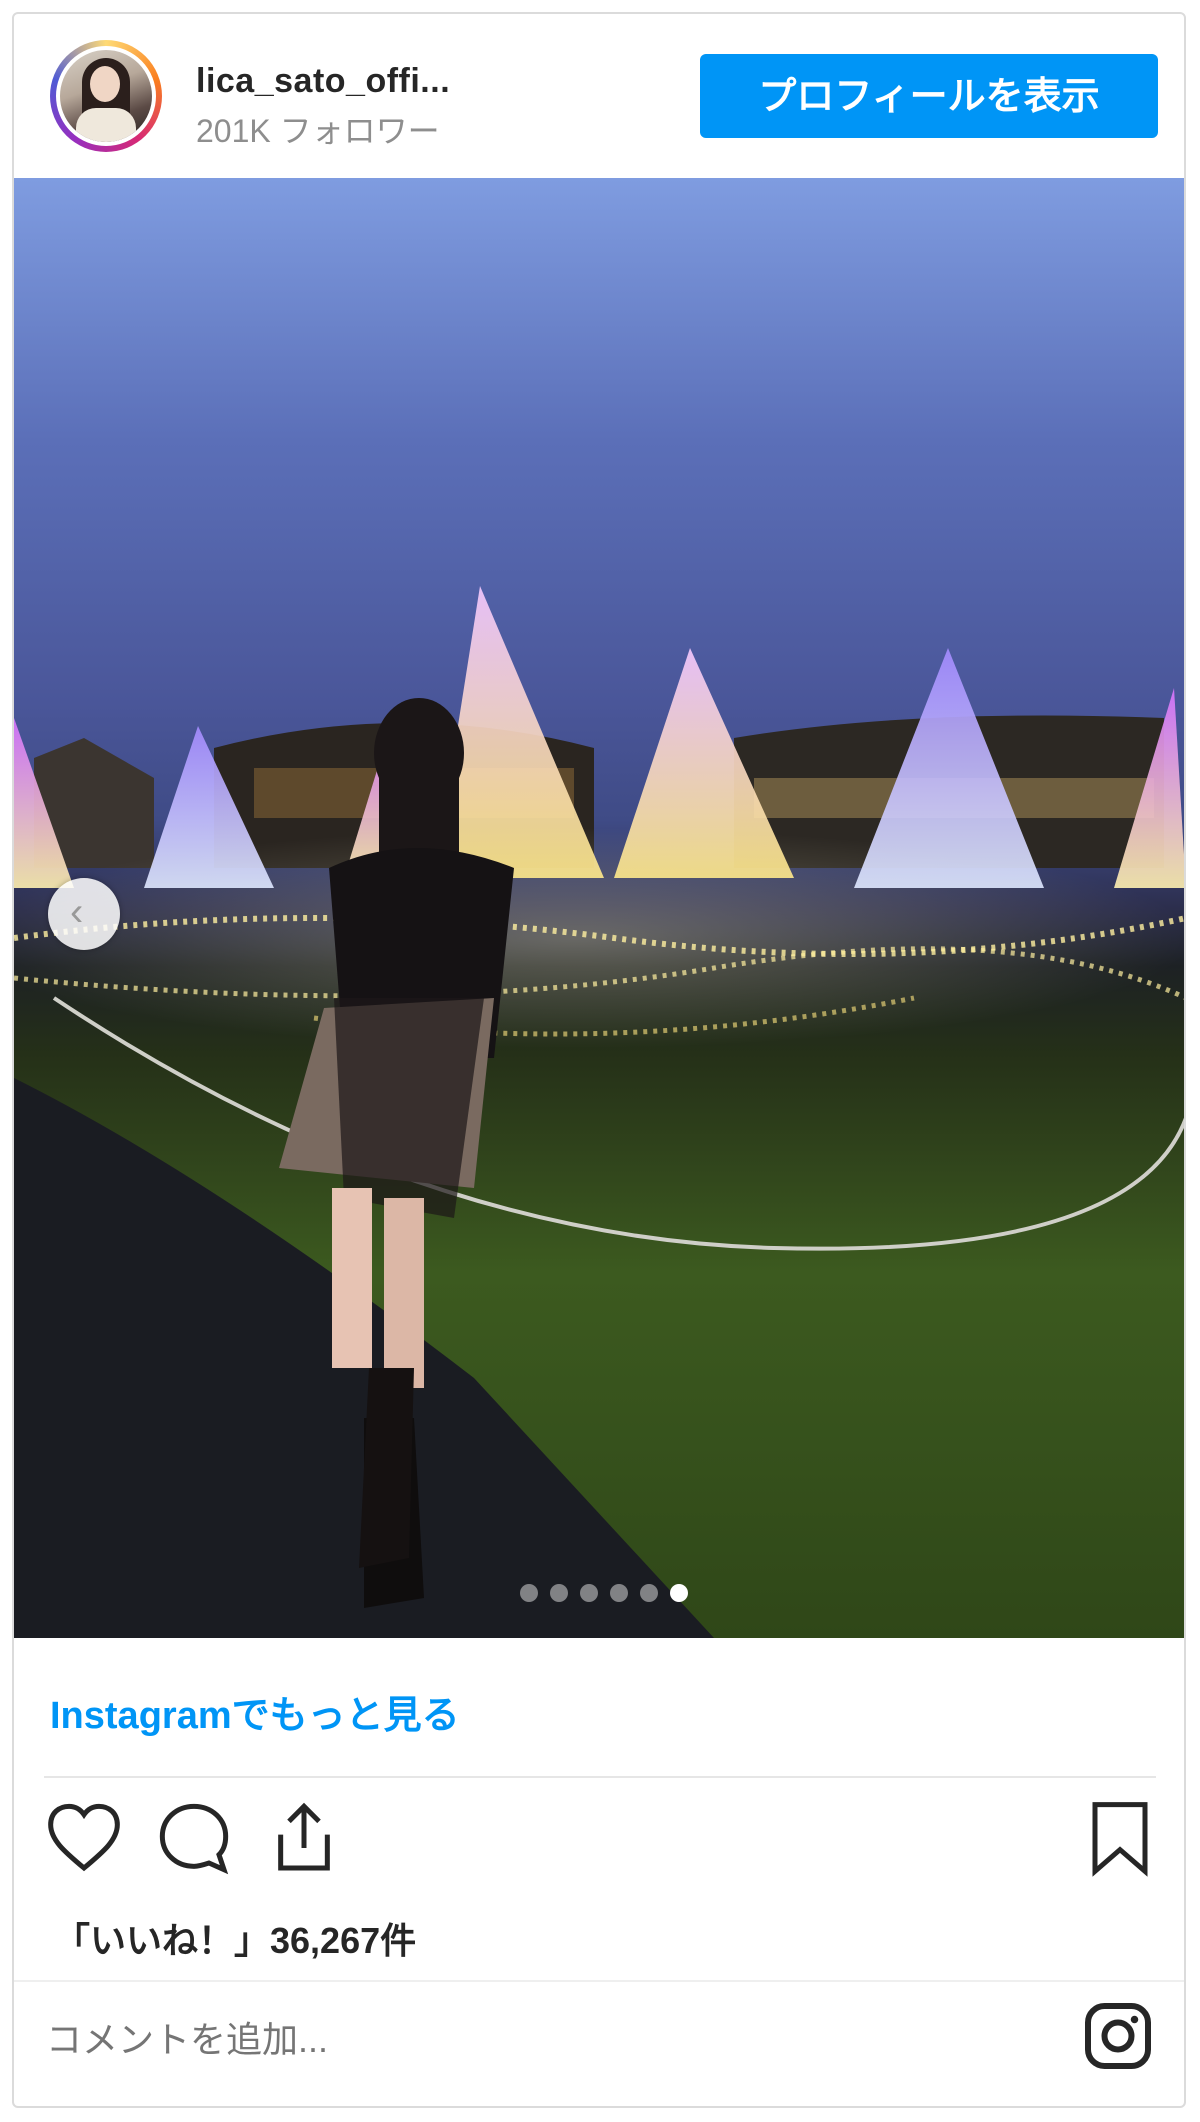  What do you see at coordinates (194, 1838) in the screenshot?
I see `comment-icon` at bounding box center [194, 1838].